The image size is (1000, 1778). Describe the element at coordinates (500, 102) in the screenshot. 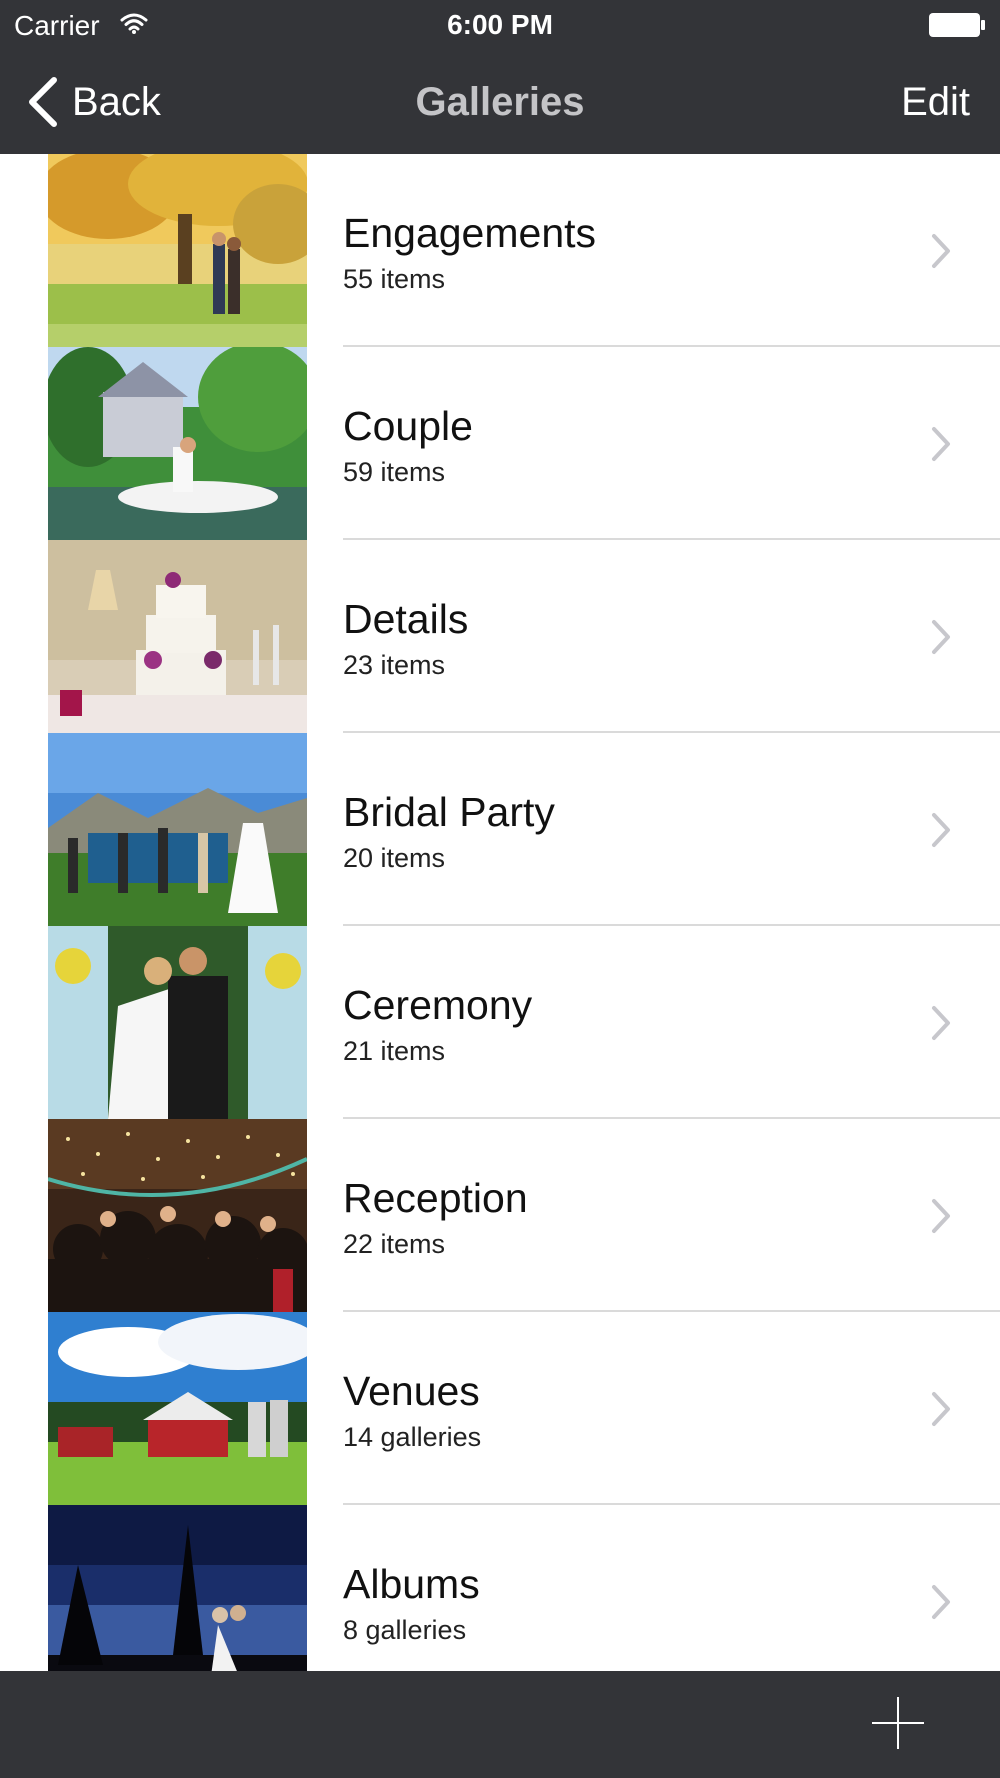

I see `navigation-bar: Back Galleries Edit` at that location.